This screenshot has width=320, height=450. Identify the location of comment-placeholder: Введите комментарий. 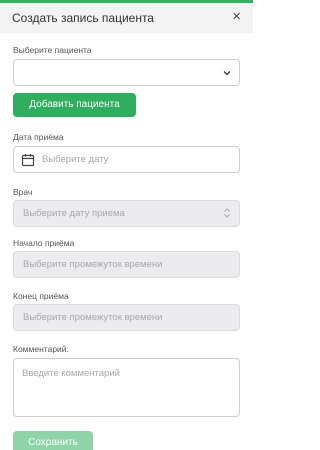
(71, 373).